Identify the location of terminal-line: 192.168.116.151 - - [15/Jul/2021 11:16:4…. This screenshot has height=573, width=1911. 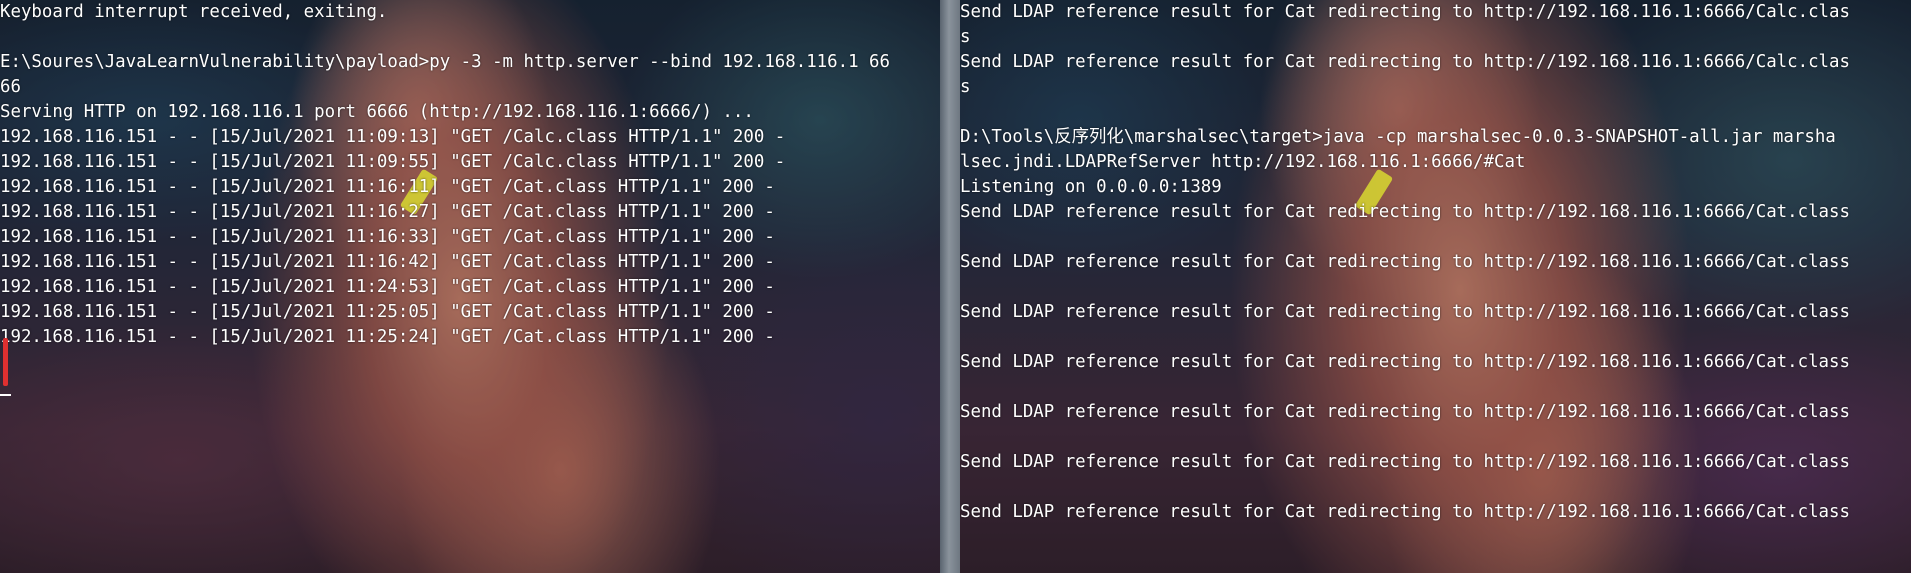
(387, 262).